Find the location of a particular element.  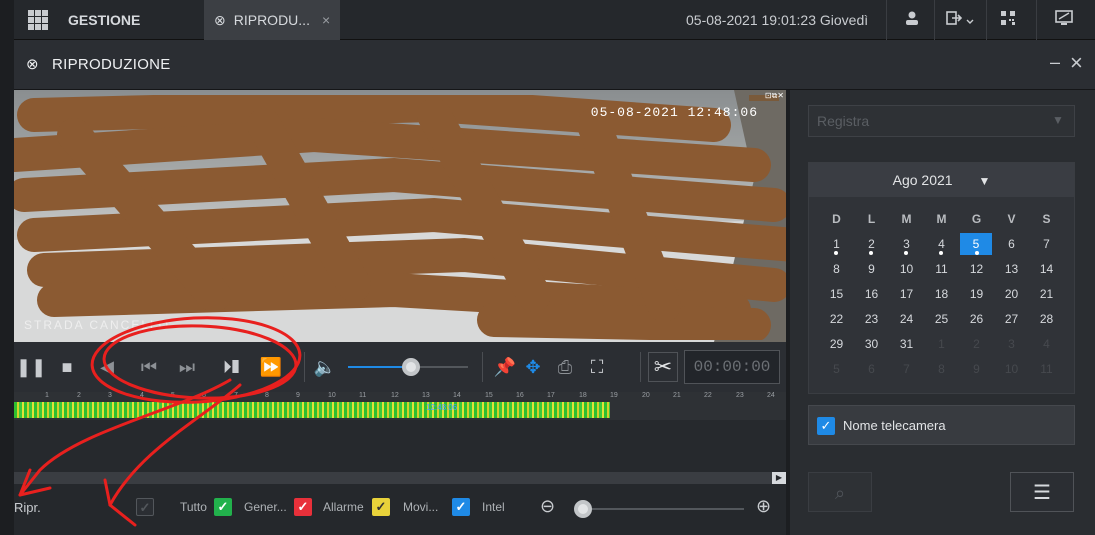

calendar-day: 16 is located at coordinates (871, 294).